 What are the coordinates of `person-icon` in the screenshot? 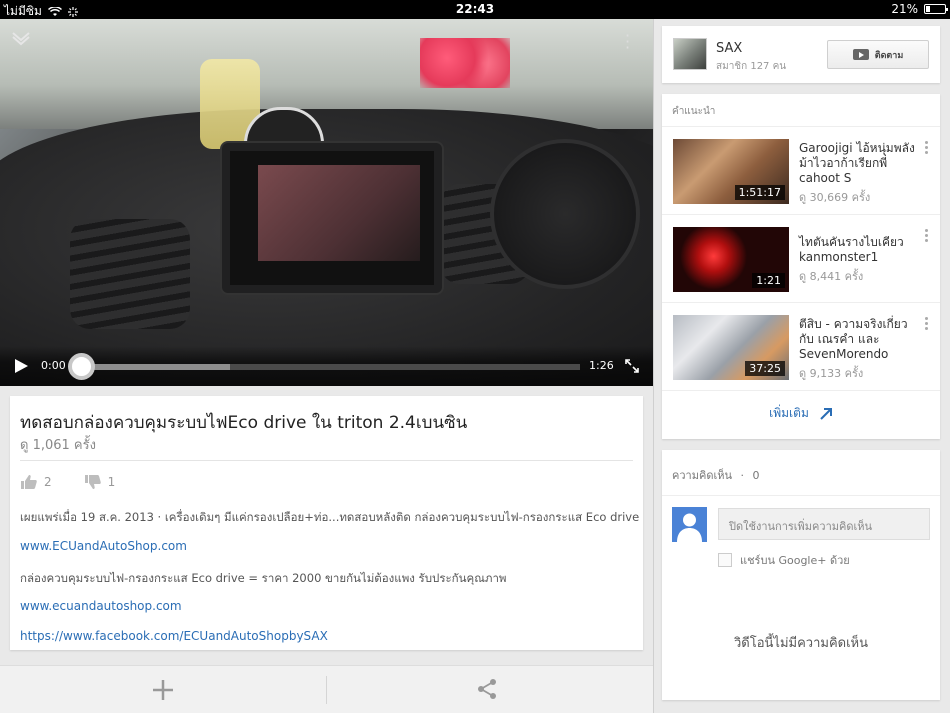 It's located at (689, 527).